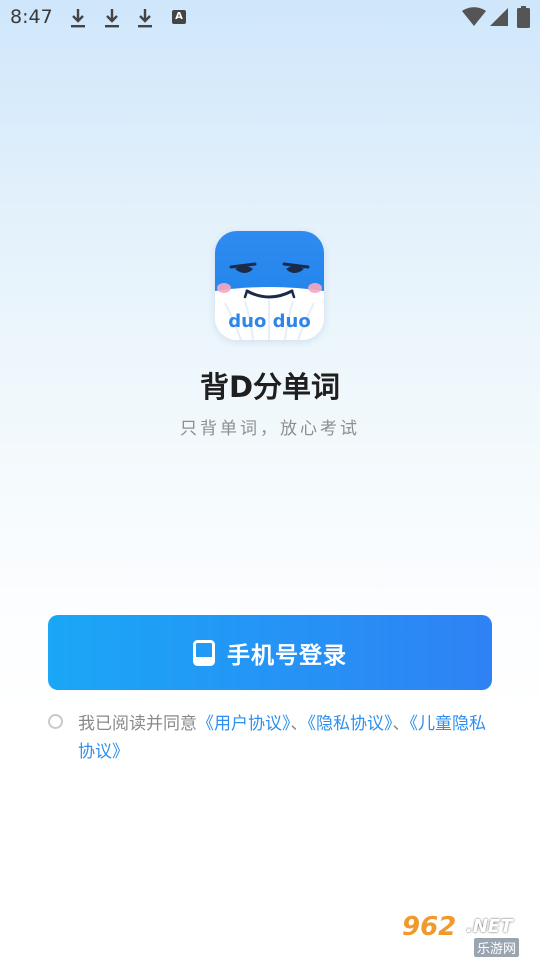 The height and width of the screenshot is (960, 540). What do you see at coordinates (269, 285) in the screenshot?
I see `app-logo: duo duo` at bounding box center [269, 285].